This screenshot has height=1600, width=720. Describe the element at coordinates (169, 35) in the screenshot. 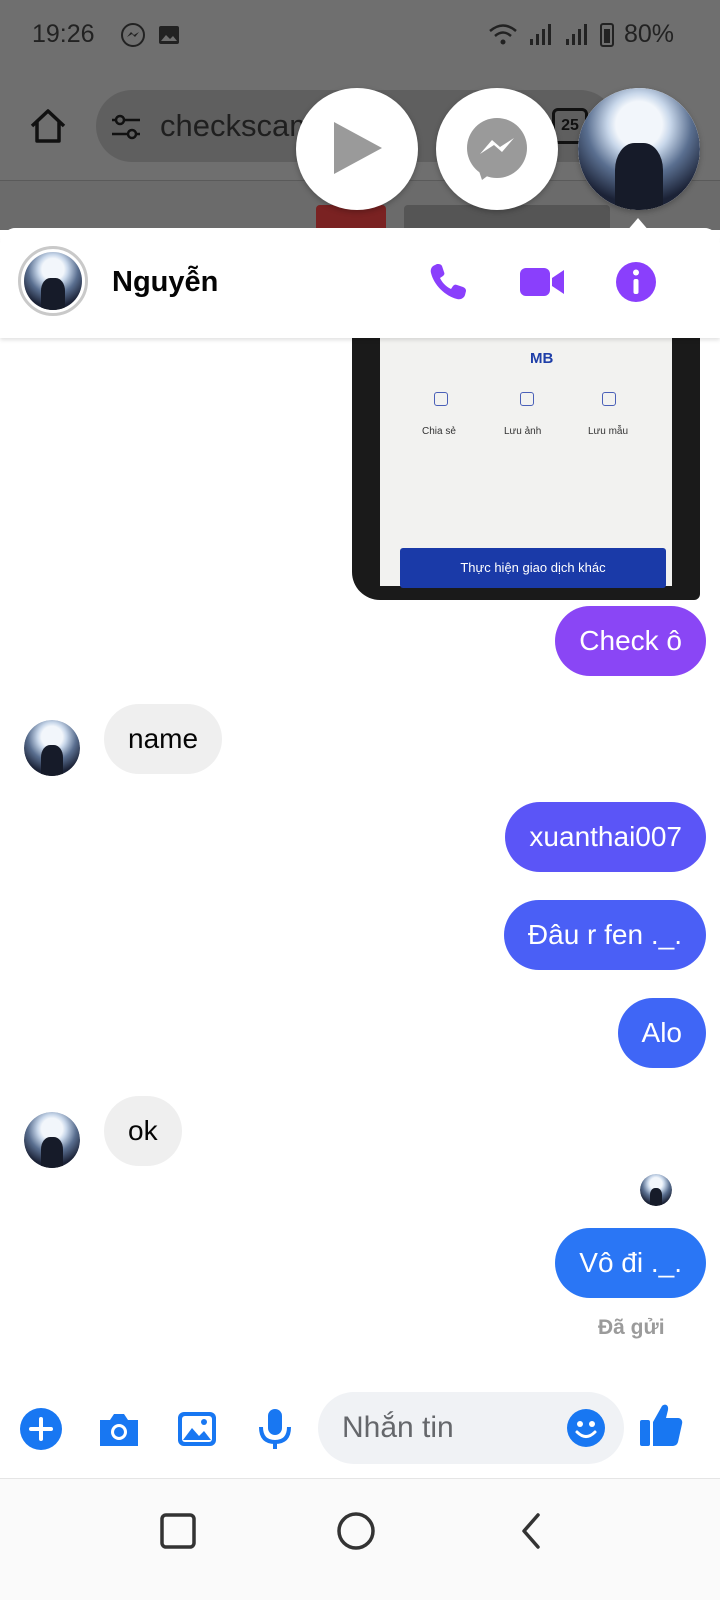

I see `image-notification-icon` at that location.